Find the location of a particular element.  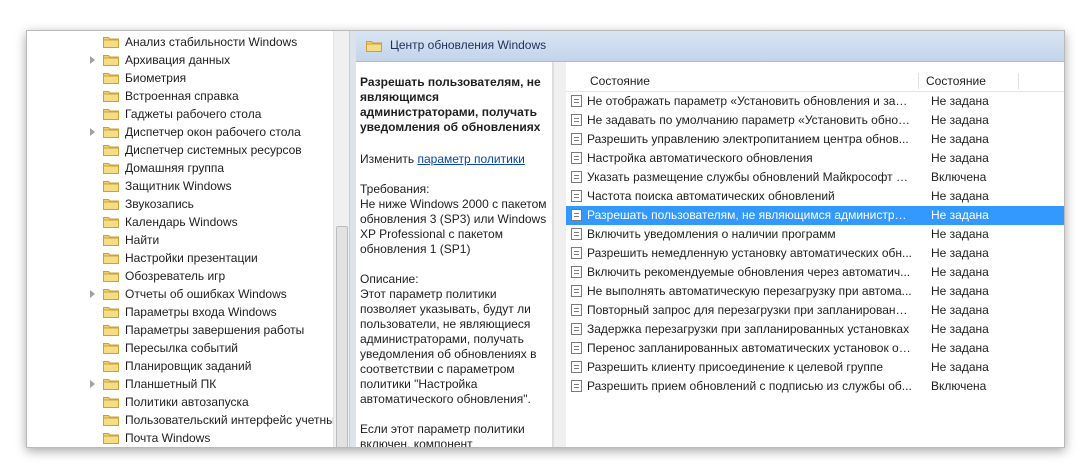

edit-policy-line: Изменить параметр политики is located at coordinates (456, 159).